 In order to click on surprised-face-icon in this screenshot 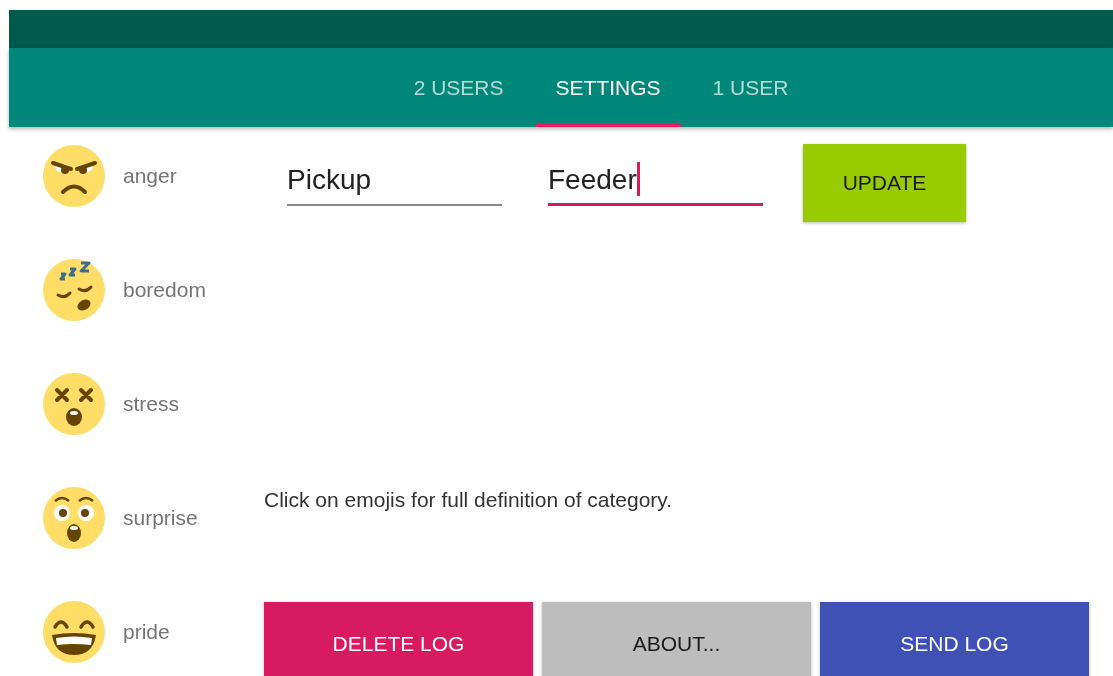, I will do `click(74, 518)`.